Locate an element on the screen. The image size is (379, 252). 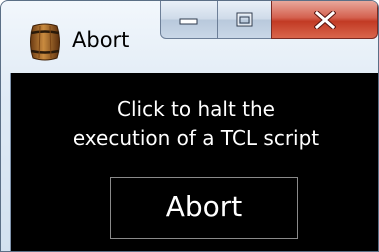
minimize-button is located at coordinates (189, 20).